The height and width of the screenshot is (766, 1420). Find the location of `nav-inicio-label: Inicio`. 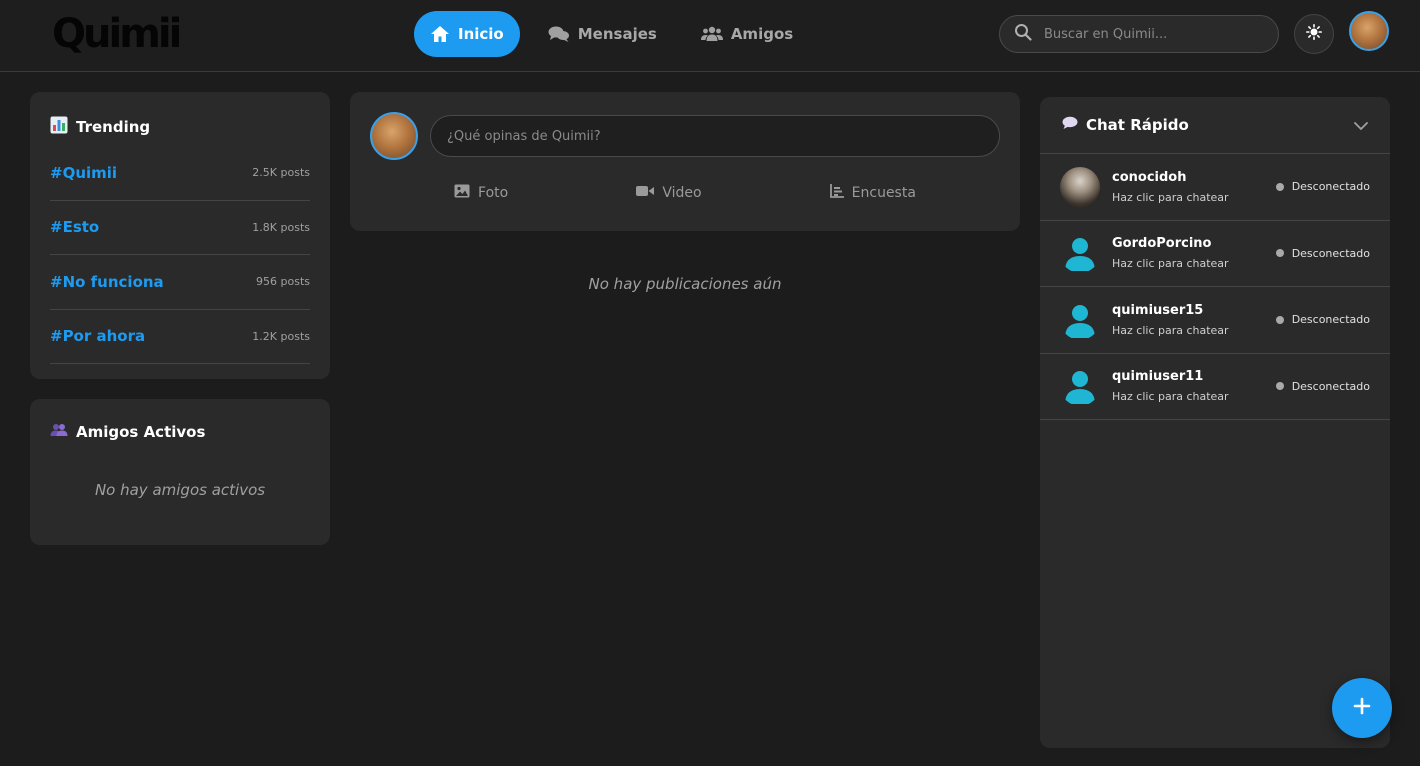

nav-inicio-label: Inicio is located at coordinates (481, 34).